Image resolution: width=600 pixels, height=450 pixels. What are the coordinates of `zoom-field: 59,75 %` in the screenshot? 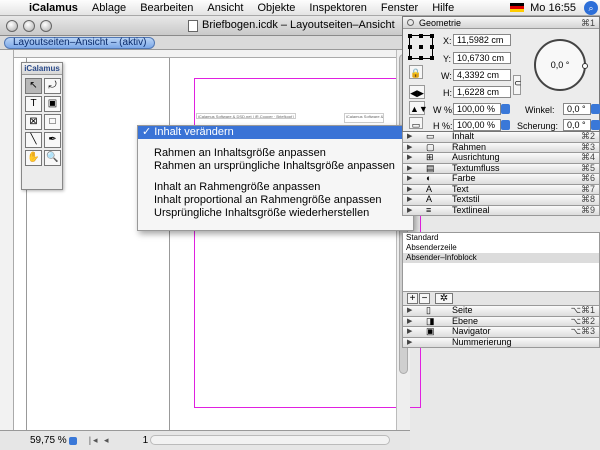 It's located at (48, 440).